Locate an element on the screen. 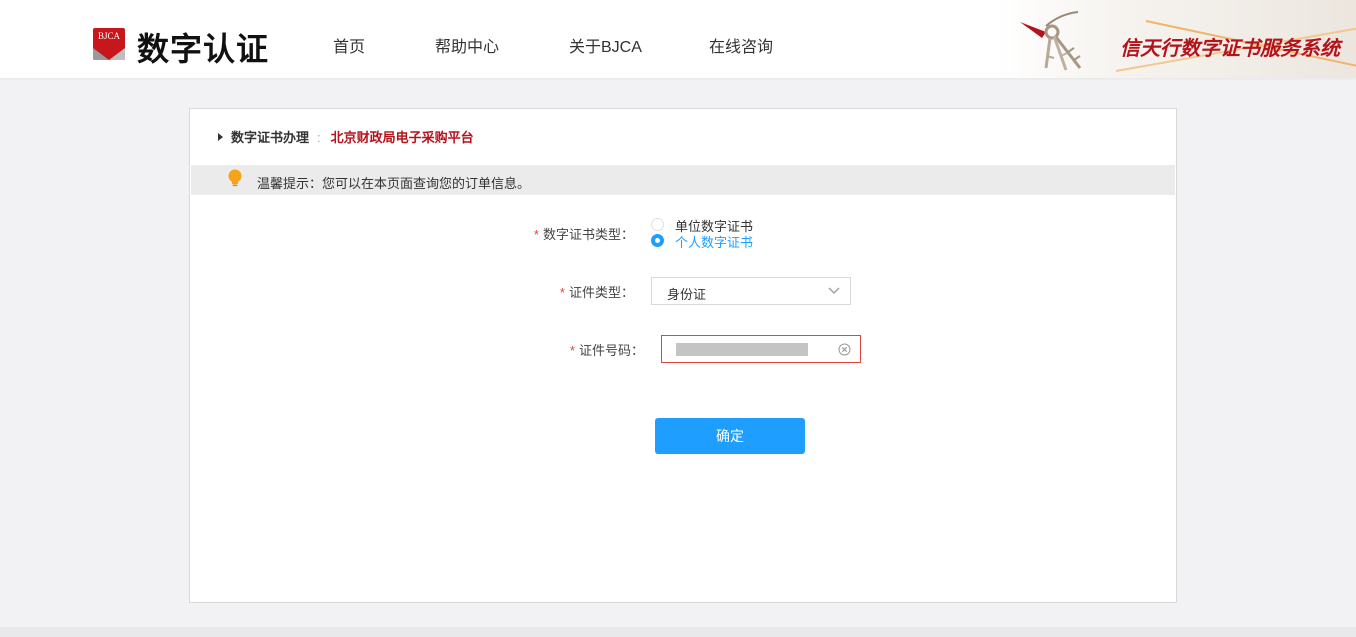 The image size is (1356, 637). triangle-right-icon is located at coordinates (220, 137).